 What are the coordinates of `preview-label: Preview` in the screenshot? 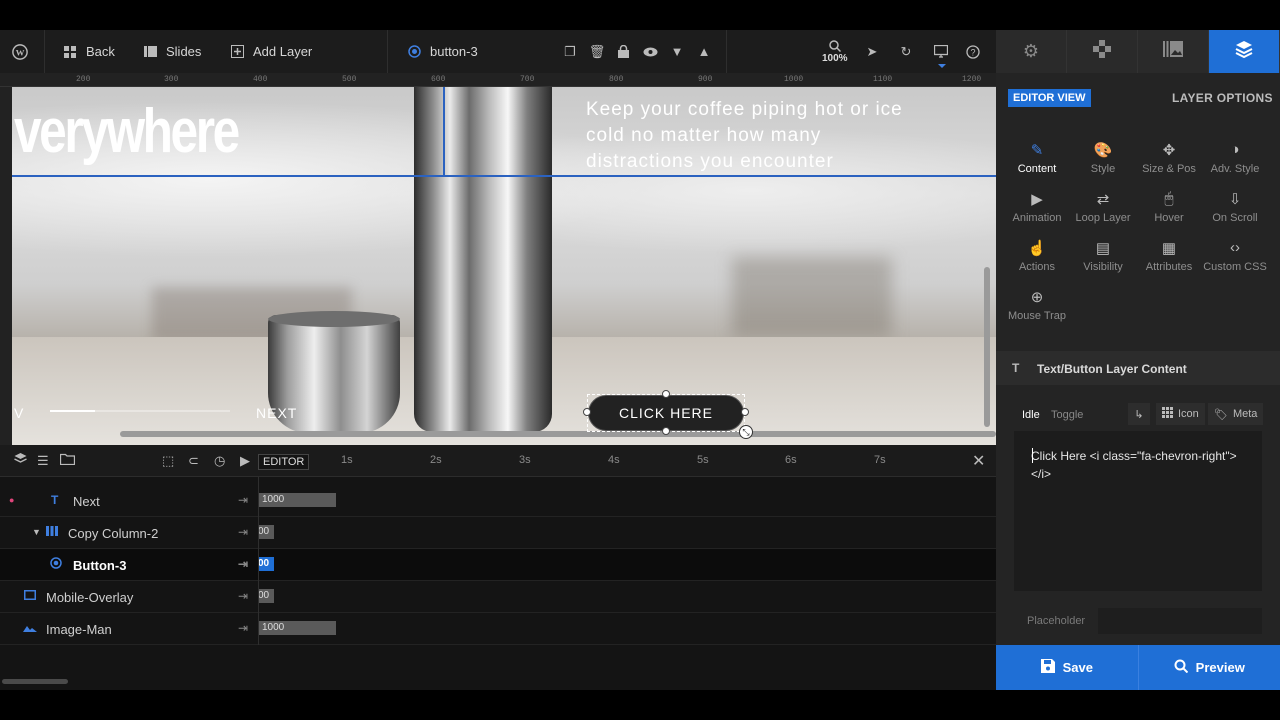 It's located at (1220, 667).